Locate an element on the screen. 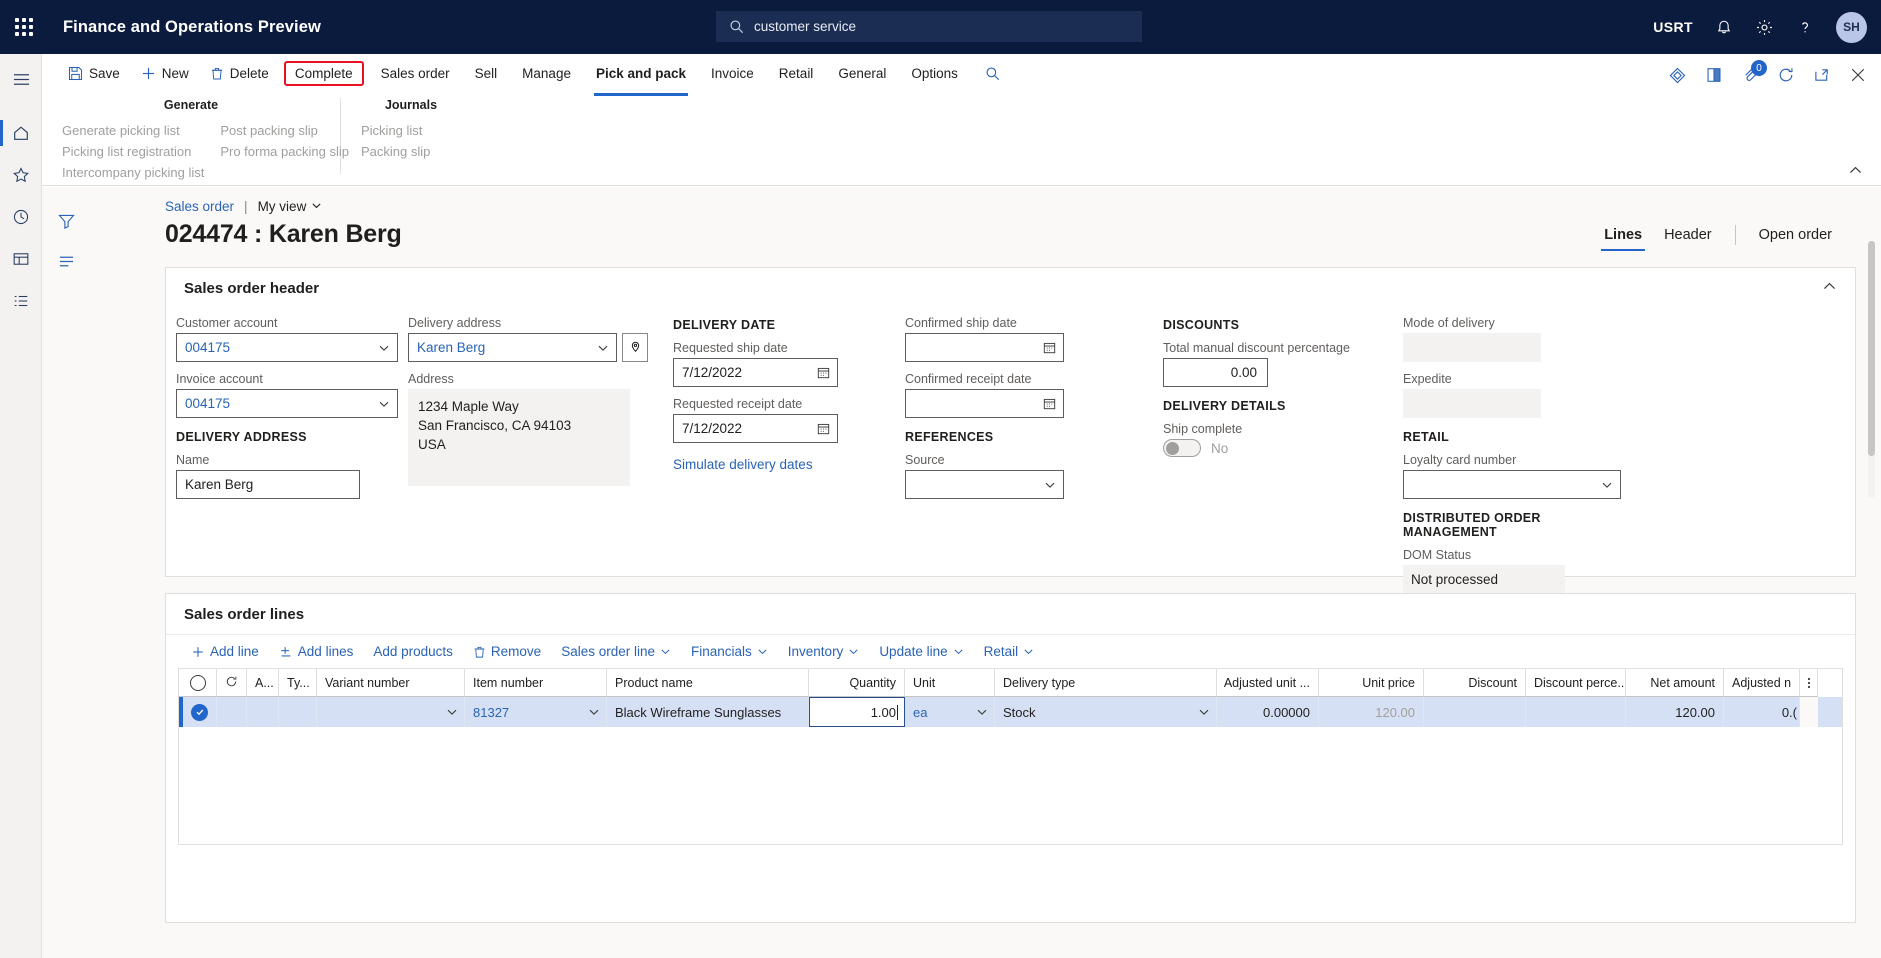 The height and width of the screenshot is (958, 1881). column-header-discount: Discount is located at coordinates (1475, 683).